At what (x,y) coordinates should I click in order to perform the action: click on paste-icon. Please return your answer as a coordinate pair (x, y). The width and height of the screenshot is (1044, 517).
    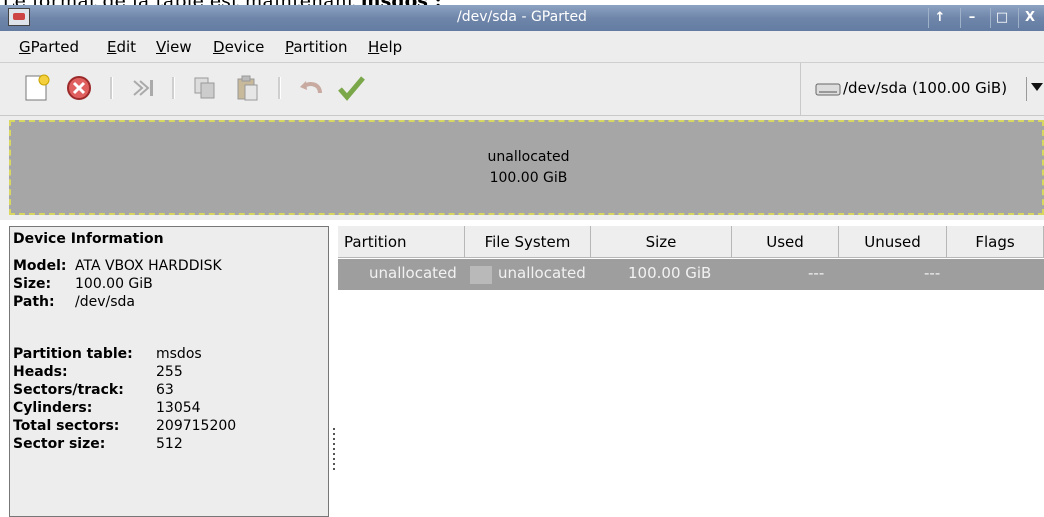
    Looking at the image, I should click on (247, 88).